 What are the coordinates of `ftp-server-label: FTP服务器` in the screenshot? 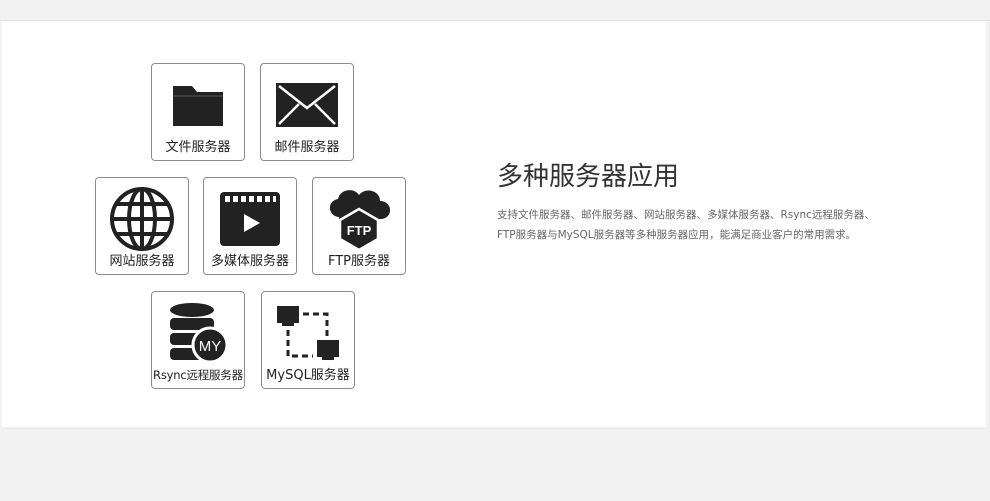 It's located at (359, 261).